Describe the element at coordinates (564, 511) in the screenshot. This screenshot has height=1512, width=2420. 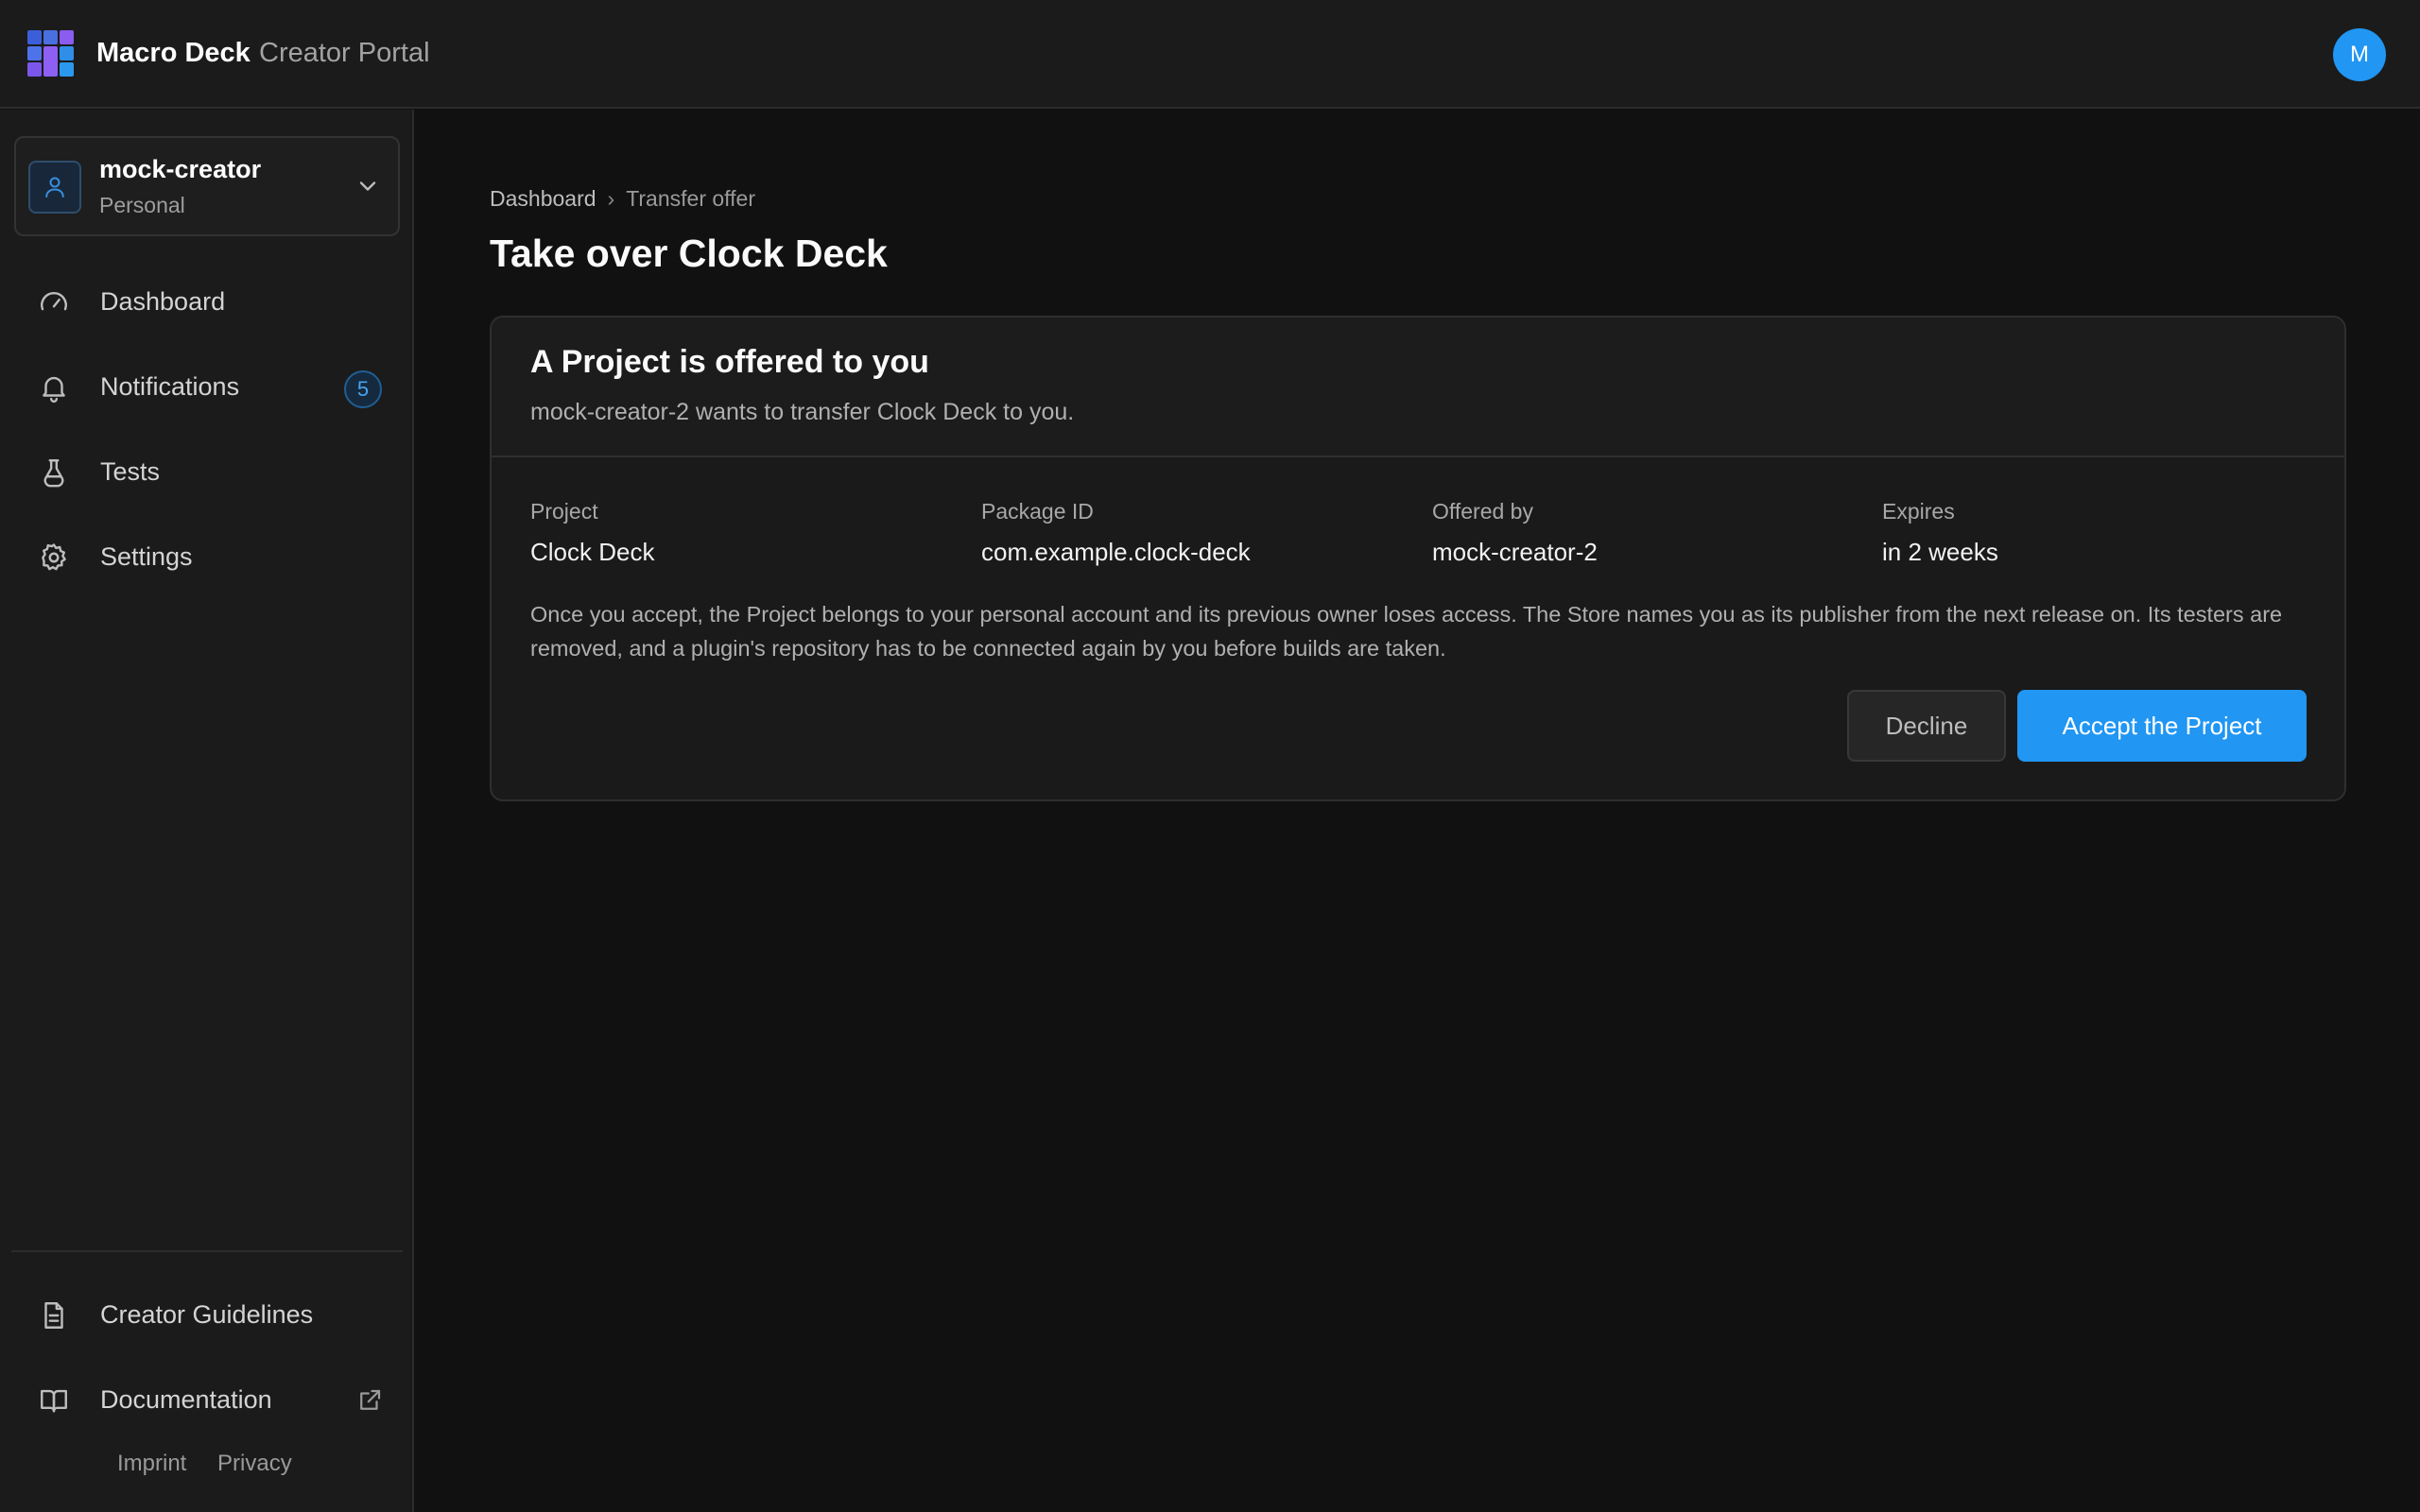
I see `project-label: Project` at that location.